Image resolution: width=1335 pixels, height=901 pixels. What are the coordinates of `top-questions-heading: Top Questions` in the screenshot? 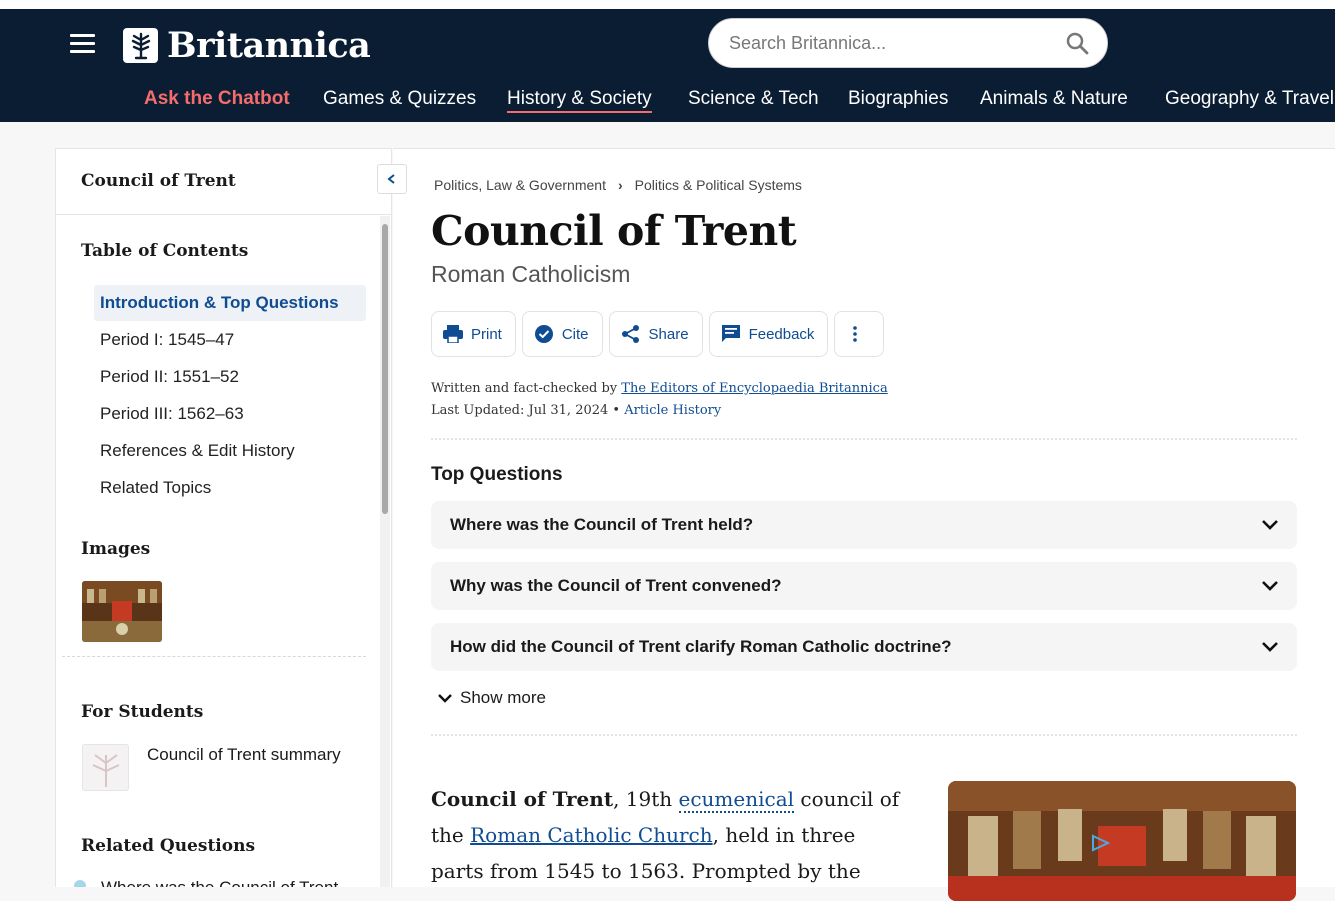 It's located at (497, 474).